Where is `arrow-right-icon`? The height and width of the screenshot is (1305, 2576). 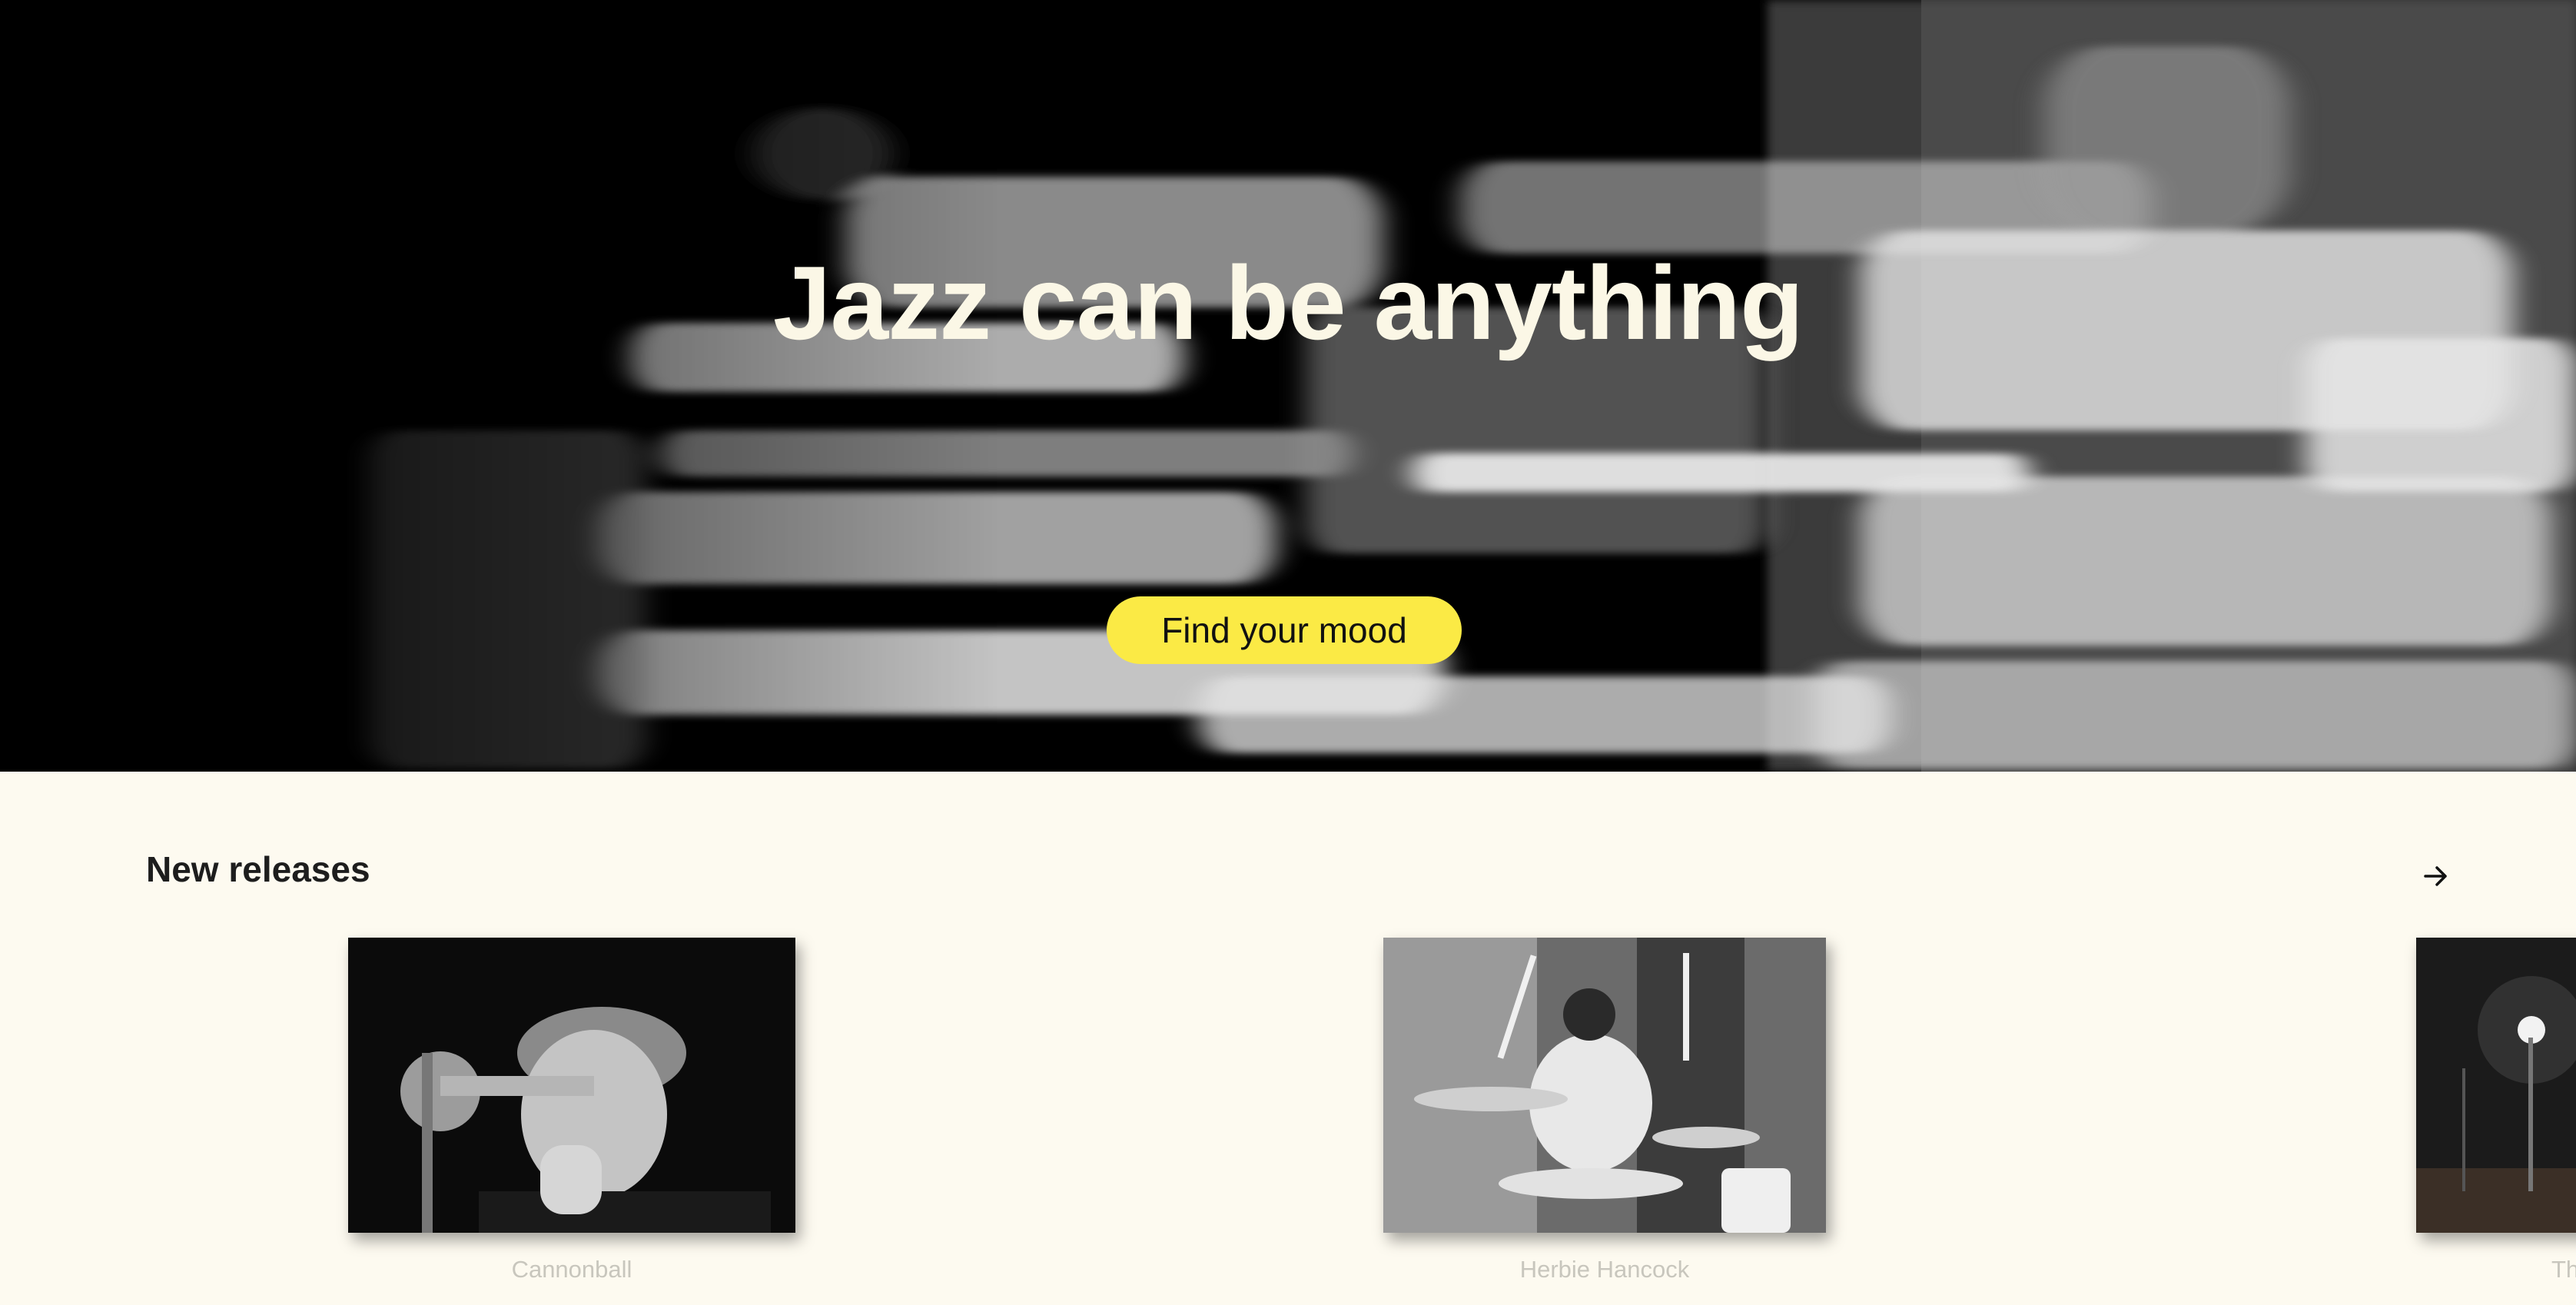 arrow-right-icon is located at coordinates (2436, 876).